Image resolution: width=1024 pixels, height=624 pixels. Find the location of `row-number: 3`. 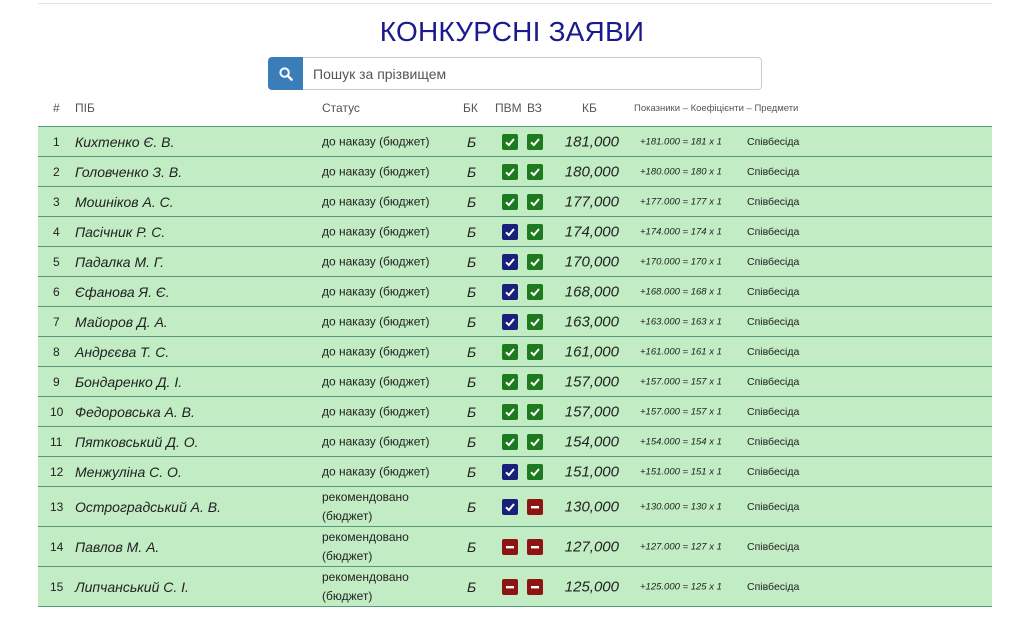

row-number: 3 is located at coordinates (56, 201).